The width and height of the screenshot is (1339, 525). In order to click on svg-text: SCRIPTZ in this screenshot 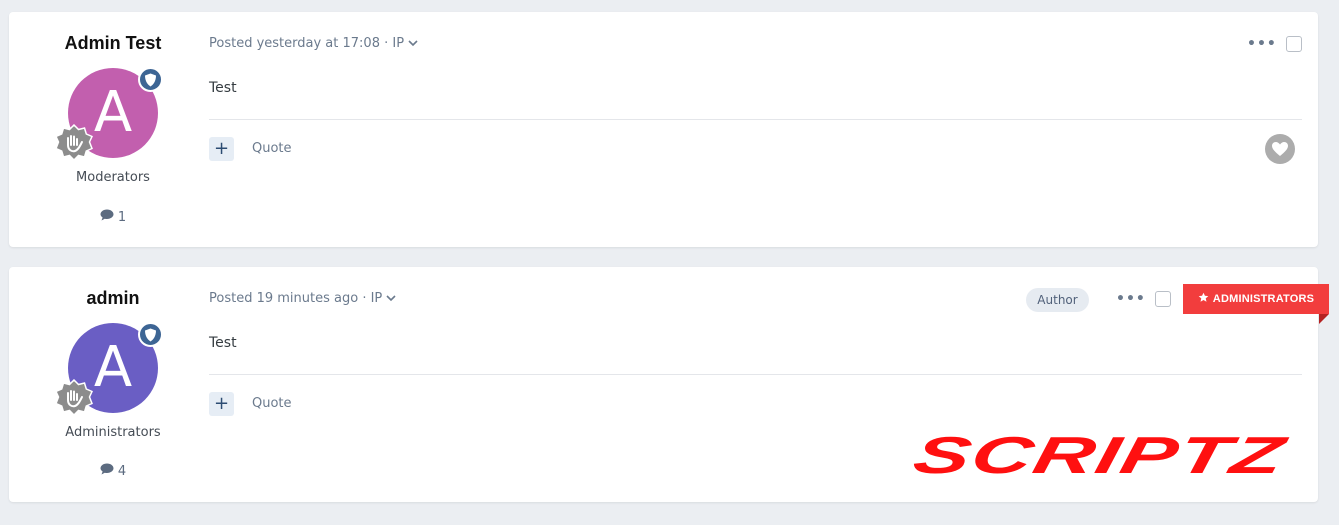, I will do `click(1100, 455)`.